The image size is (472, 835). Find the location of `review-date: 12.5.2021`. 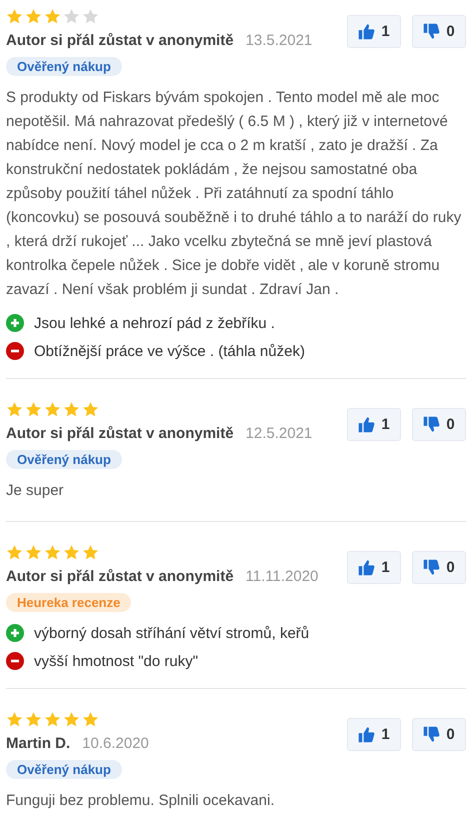

review-date: 12.5.2021 is located at coordinates (279, 433).